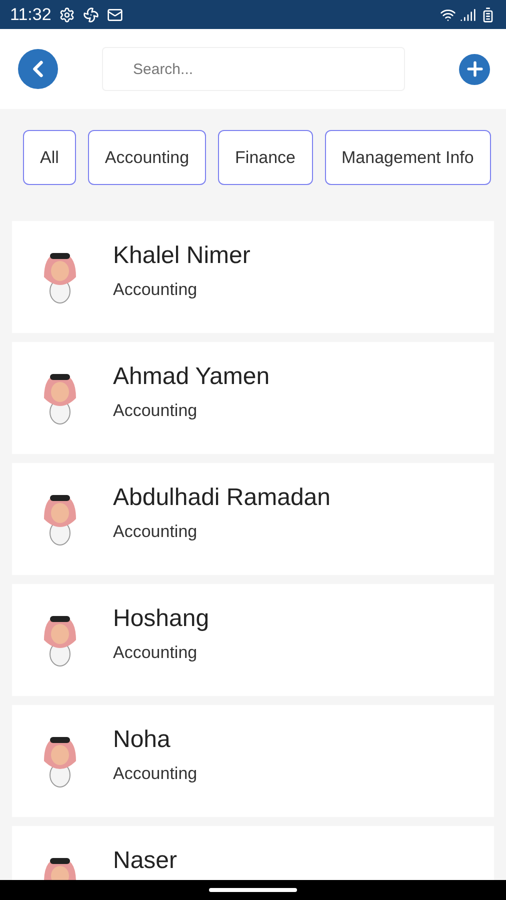 The height and width of the screenshot is (900, 506). I want to click on wifi-icon, so click(448, 14).